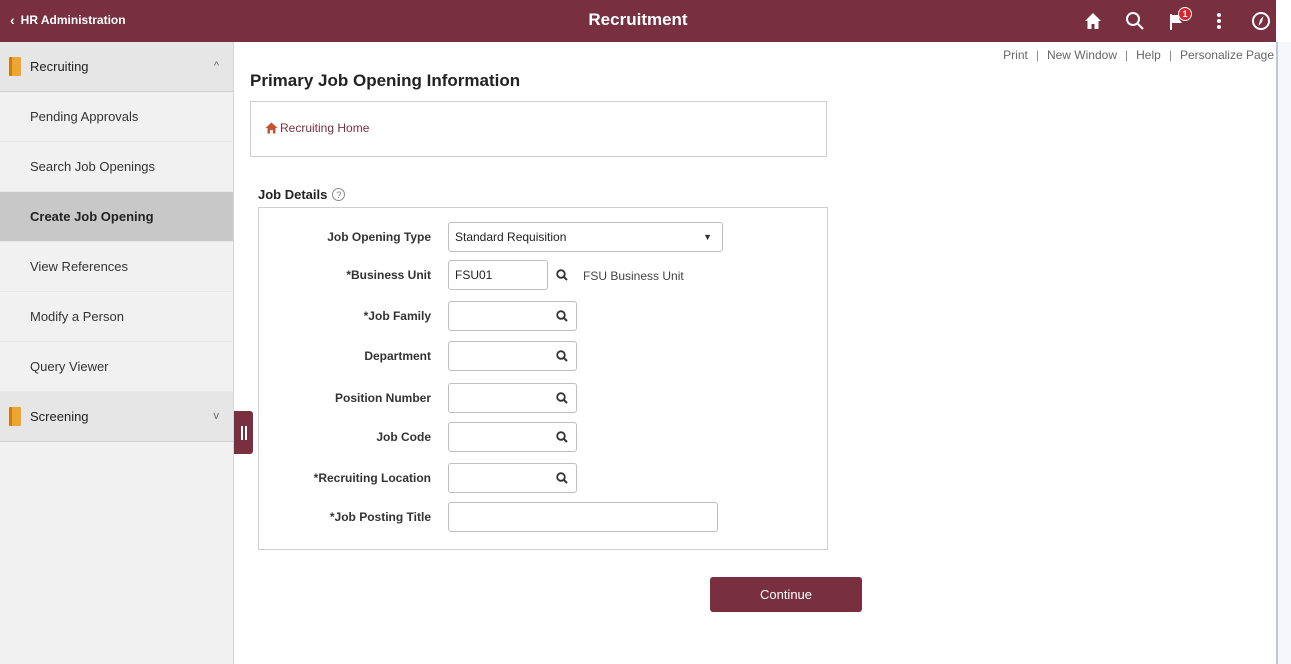 This screenshot has height=664, width=1291. Describe the element at coordinates (1185, 14) in the screenshot. I see `notification-badge: 1` at that location.